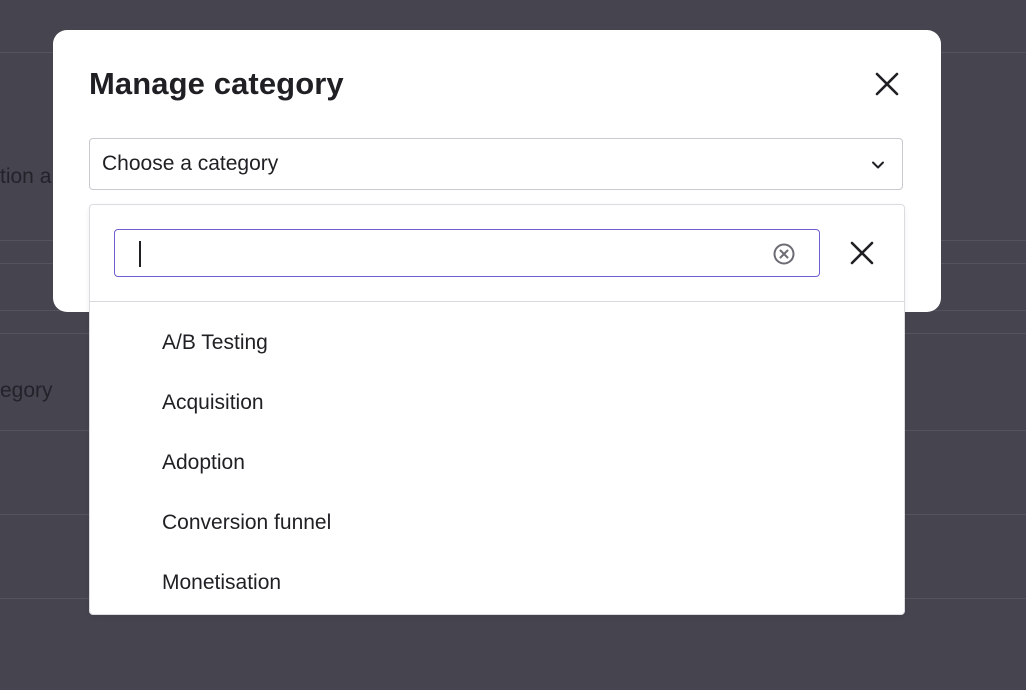 The width and height of the screenshot is (1026, 690). I want to click on category-option: Conversion funnel, so click(497, 523).